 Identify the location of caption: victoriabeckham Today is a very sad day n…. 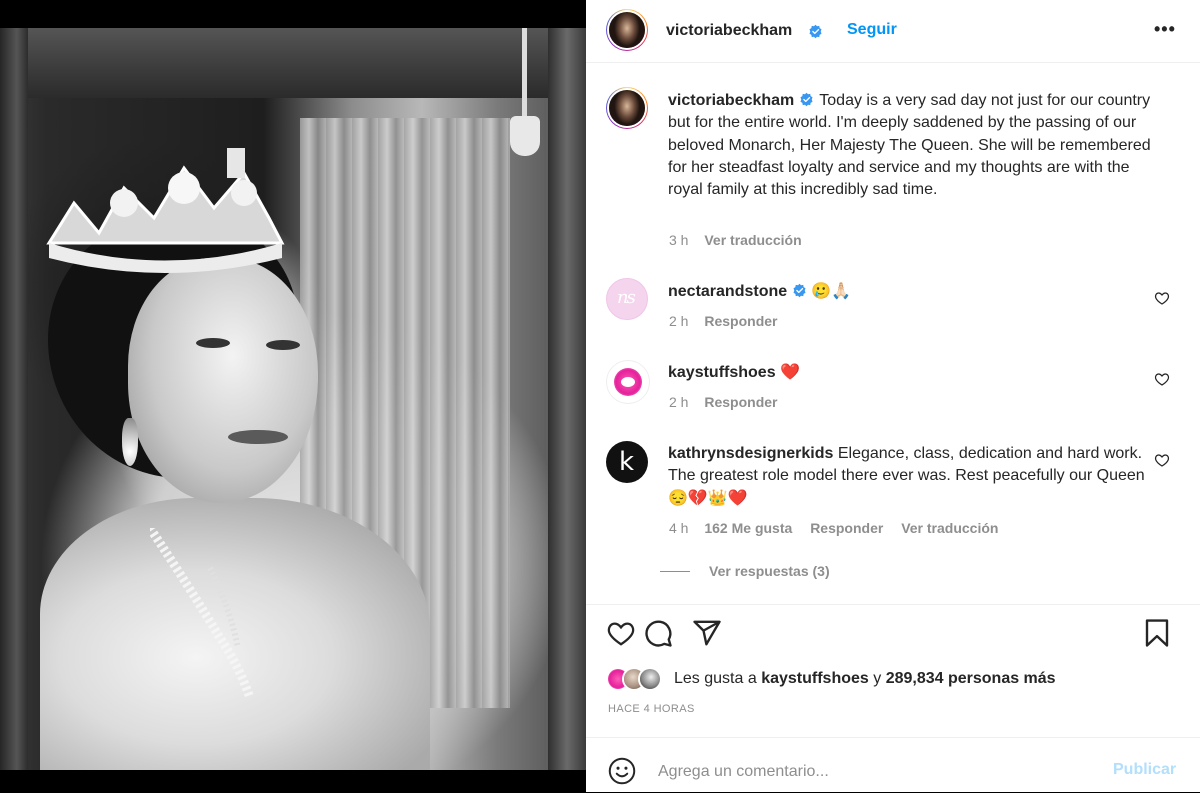
(918, 145).